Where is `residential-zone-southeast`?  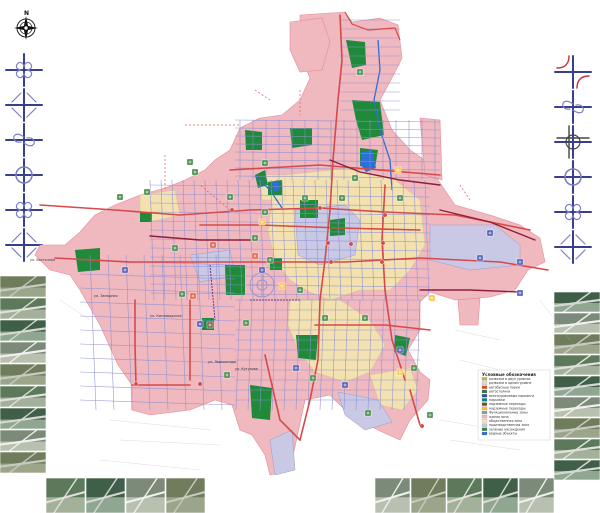
residential-zone-southeast is located at coordinates (469, 311).